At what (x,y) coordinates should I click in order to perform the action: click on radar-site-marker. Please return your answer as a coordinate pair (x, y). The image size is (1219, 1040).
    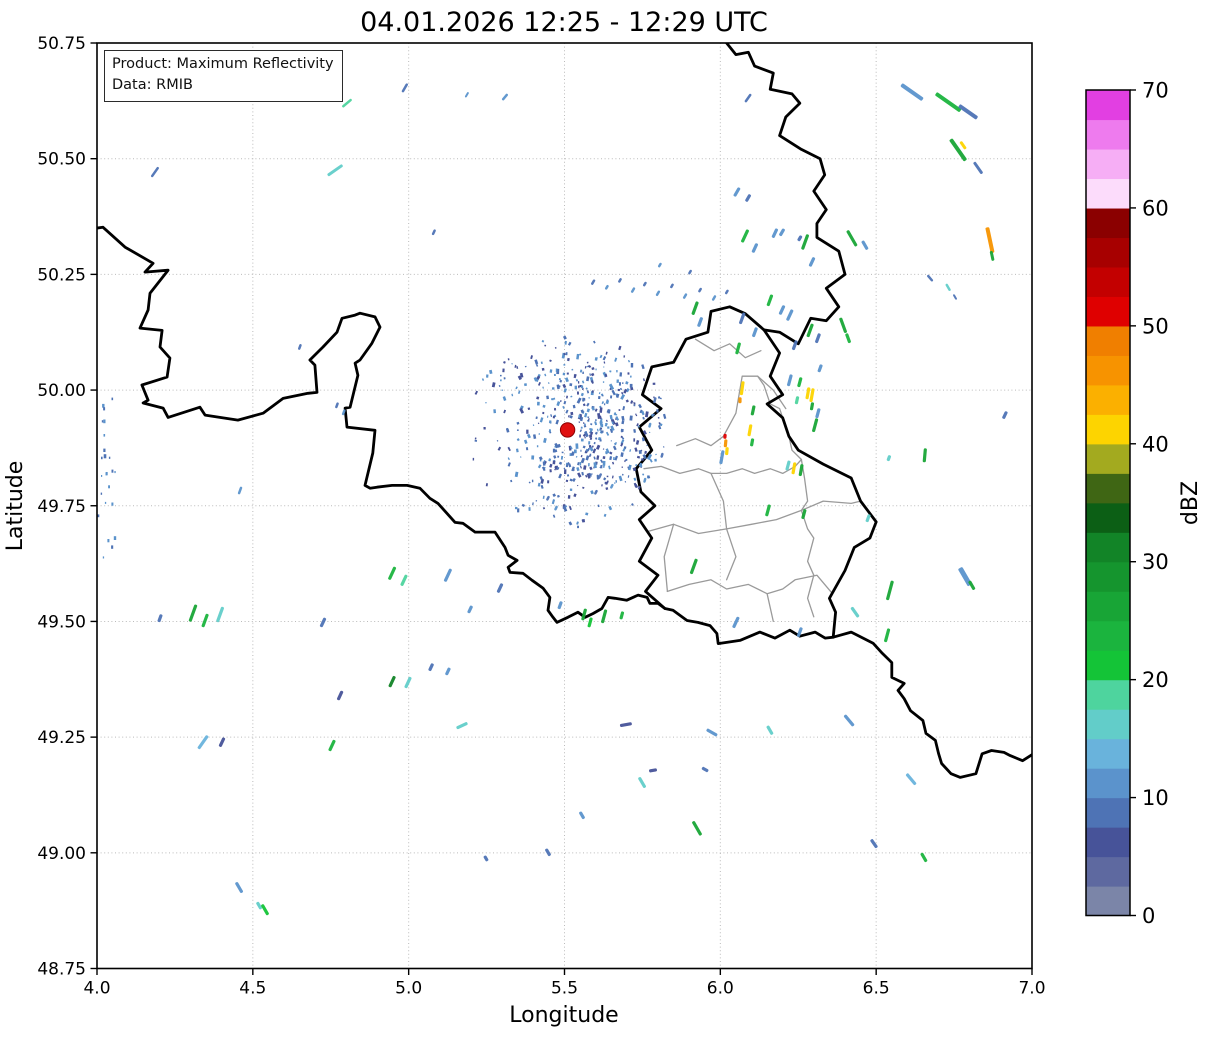
    Looking at the image, I should click on (567, 430).